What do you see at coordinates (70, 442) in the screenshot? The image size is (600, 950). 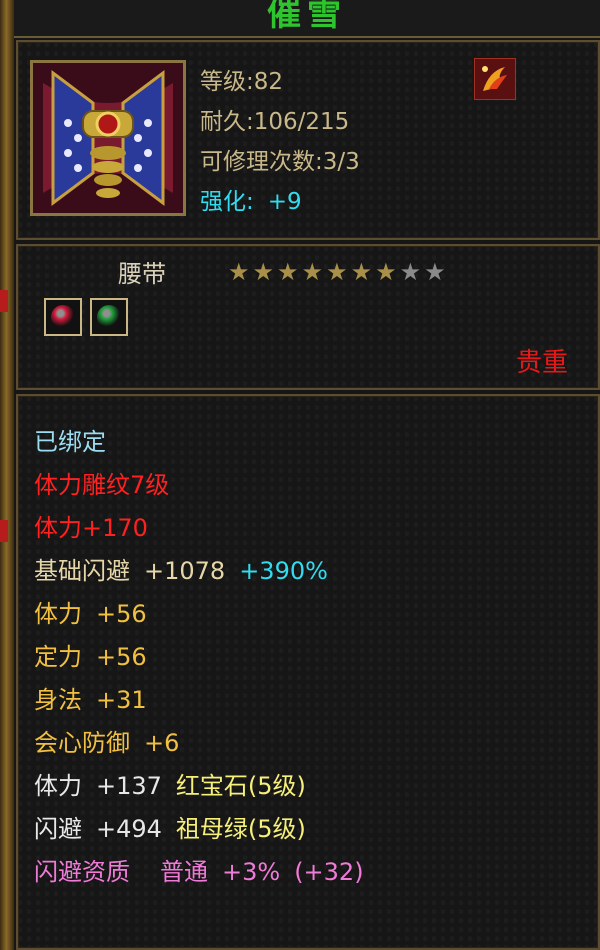 I see `bound-status: 已绑定` at bounding box center [70, 442].